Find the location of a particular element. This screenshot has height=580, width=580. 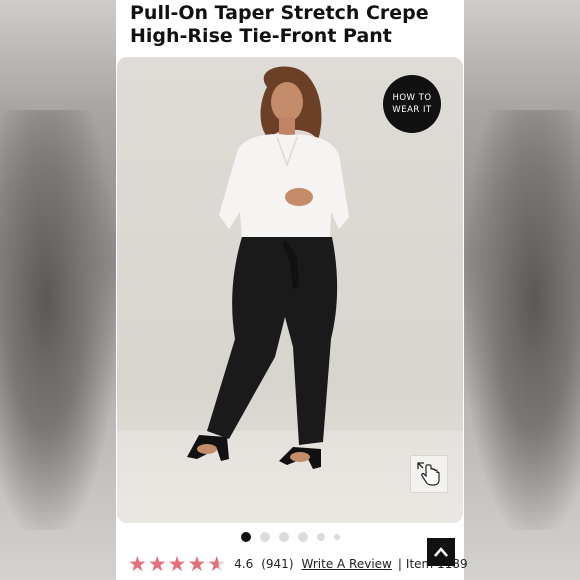

rating-value: 4.6 is located at coordinates (244, 564).